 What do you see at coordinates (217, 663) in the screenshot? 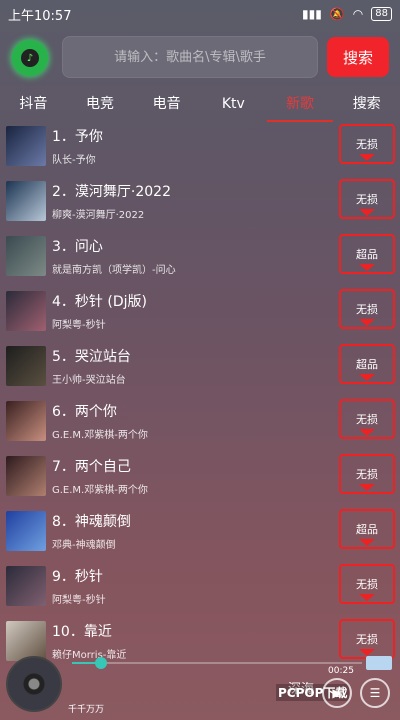
I see `progress-bar` at bounding box center [217, 663].